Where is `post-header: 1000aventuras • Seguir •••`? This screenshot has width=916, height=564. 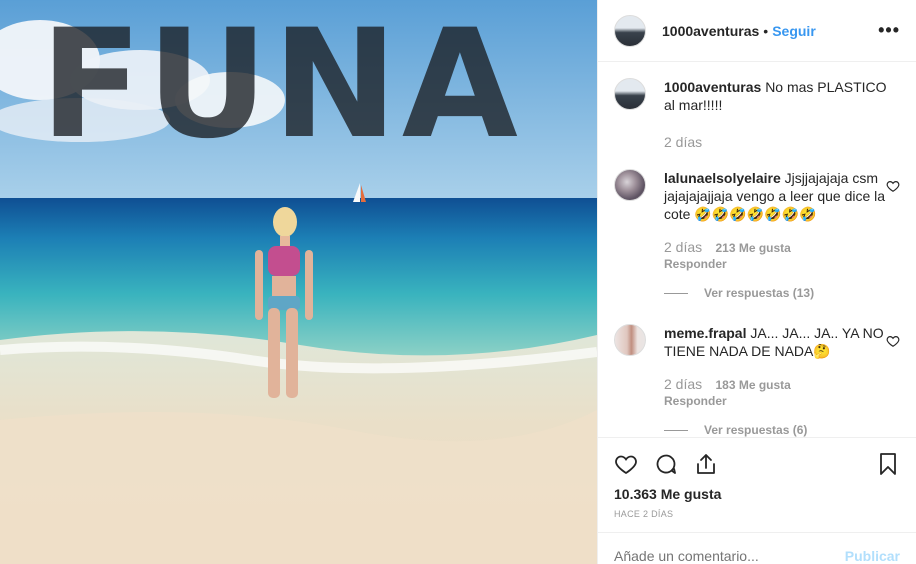 post-header: 1000aventuras • Seguir ••• is located at coordinates (757, 31).